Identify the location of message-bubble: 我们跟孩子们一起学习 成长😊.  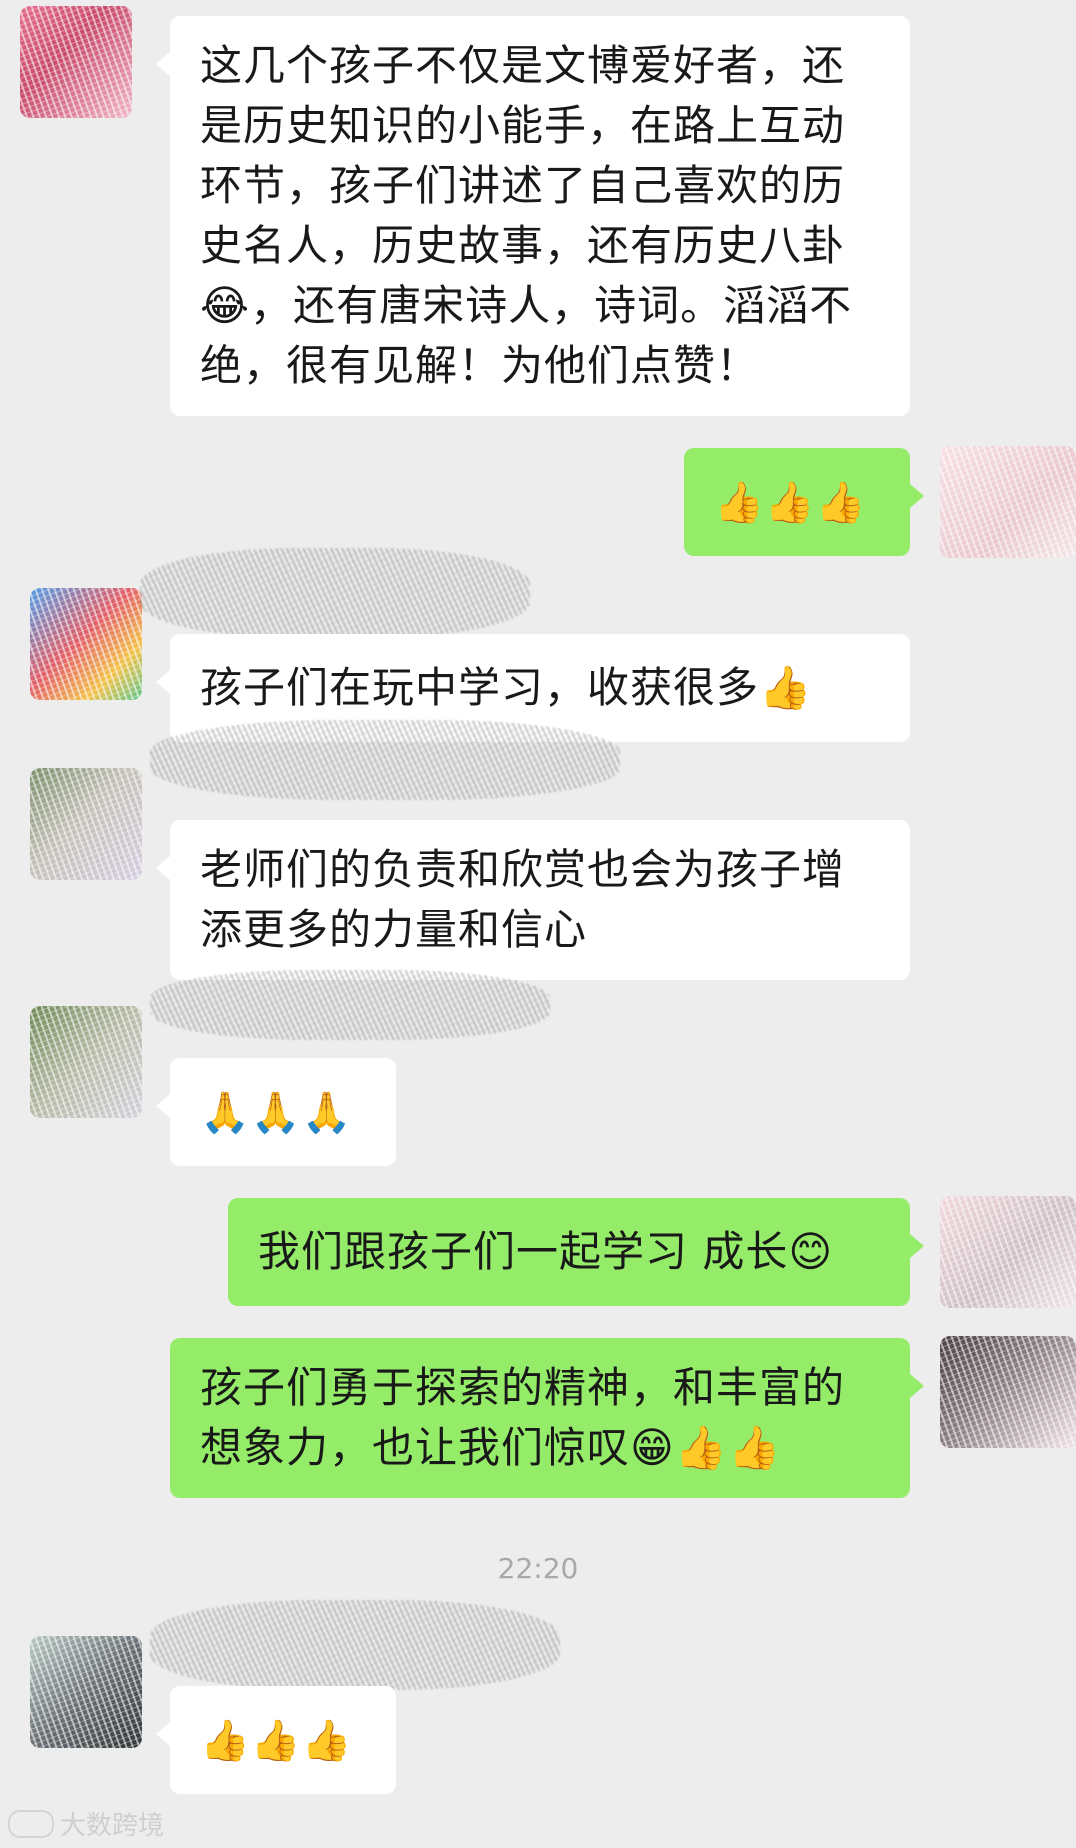
(576, 1252).